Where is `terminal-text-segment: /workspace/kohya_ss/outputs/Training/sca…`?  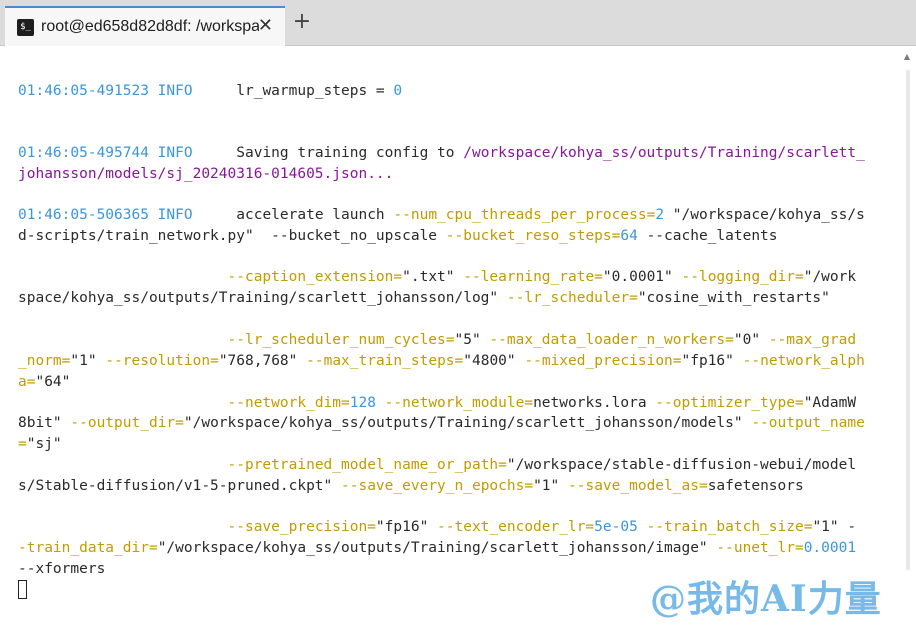 terminal-text-segment: /workspace/kohya_ss/outputs/Training/sca… is located at coordinates (664, 153).